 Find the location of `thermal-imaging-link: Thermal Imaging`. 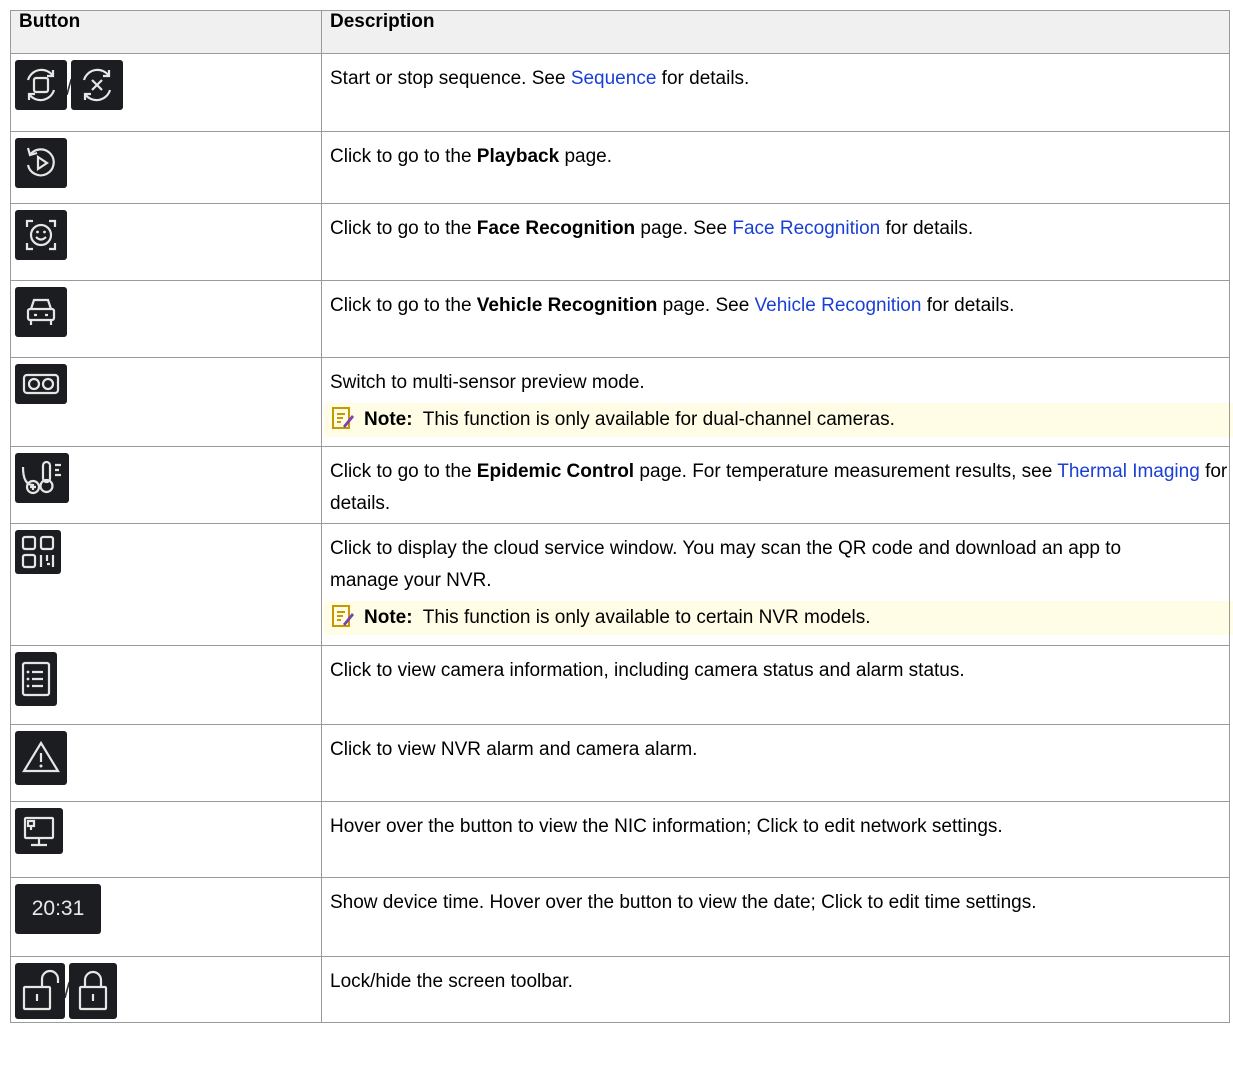

thermal-imaging-link: Thermal Imaging is located at coordinates (1128, 471).